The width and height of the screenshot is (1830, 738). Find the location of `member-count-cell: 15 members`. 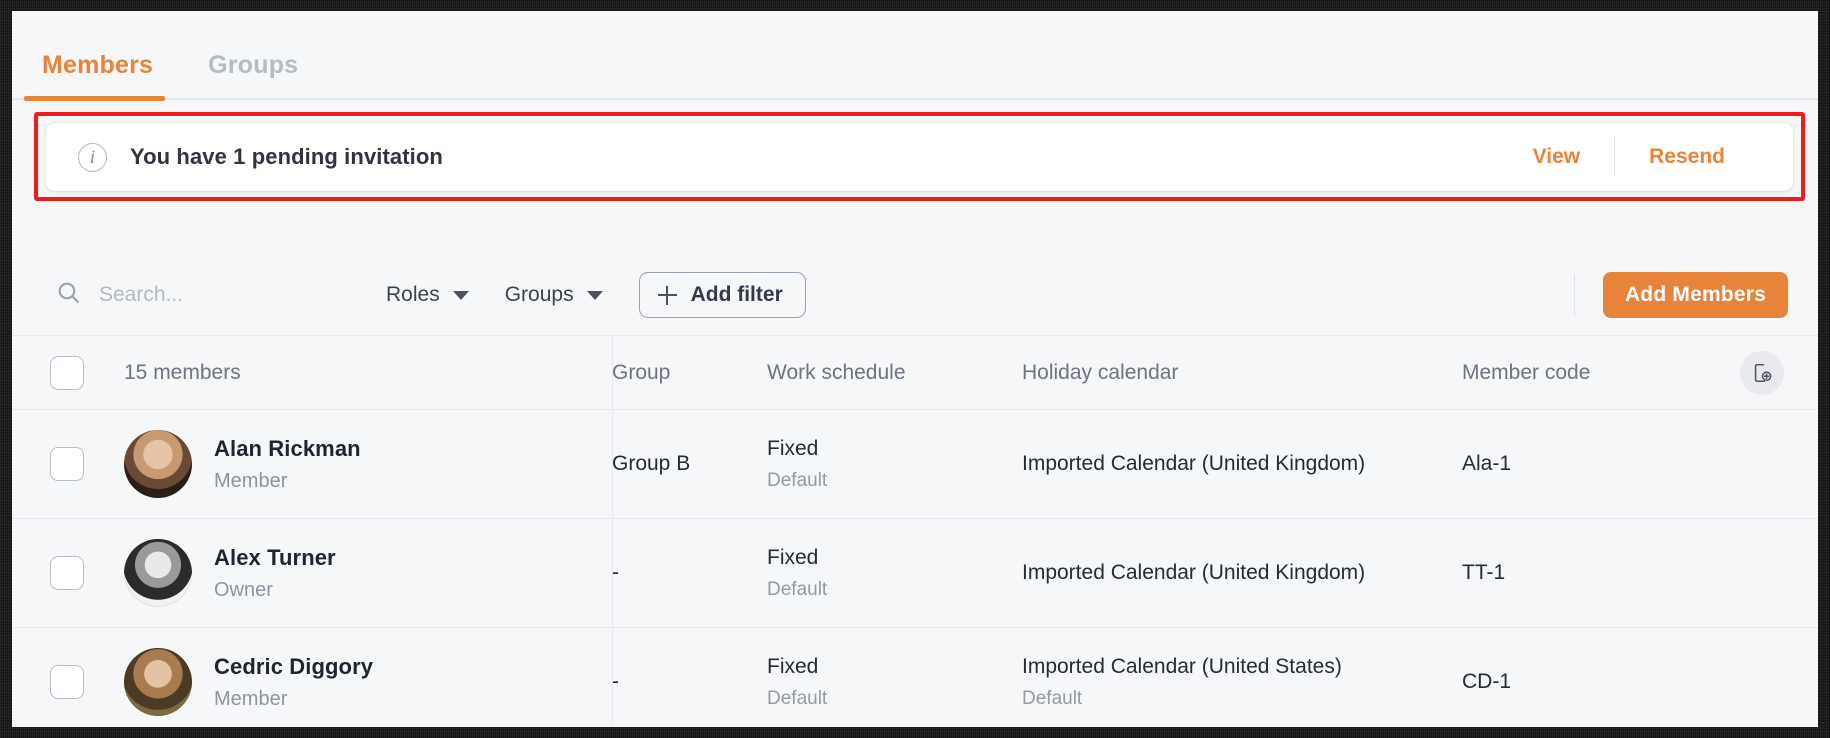

member-count-cell: 15 members is located at coordinates (367, 373).